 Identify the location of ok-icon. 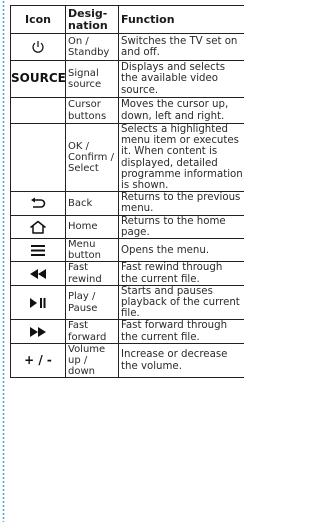
(38, 157).